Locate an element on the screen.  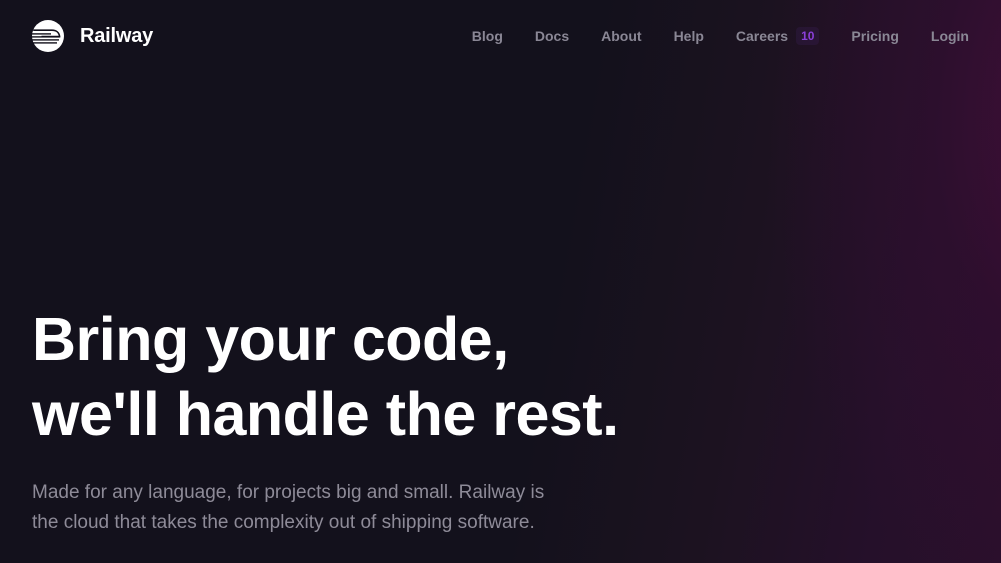
hero-title-line-1: Bring your code, is located at coordinates (270, 339).